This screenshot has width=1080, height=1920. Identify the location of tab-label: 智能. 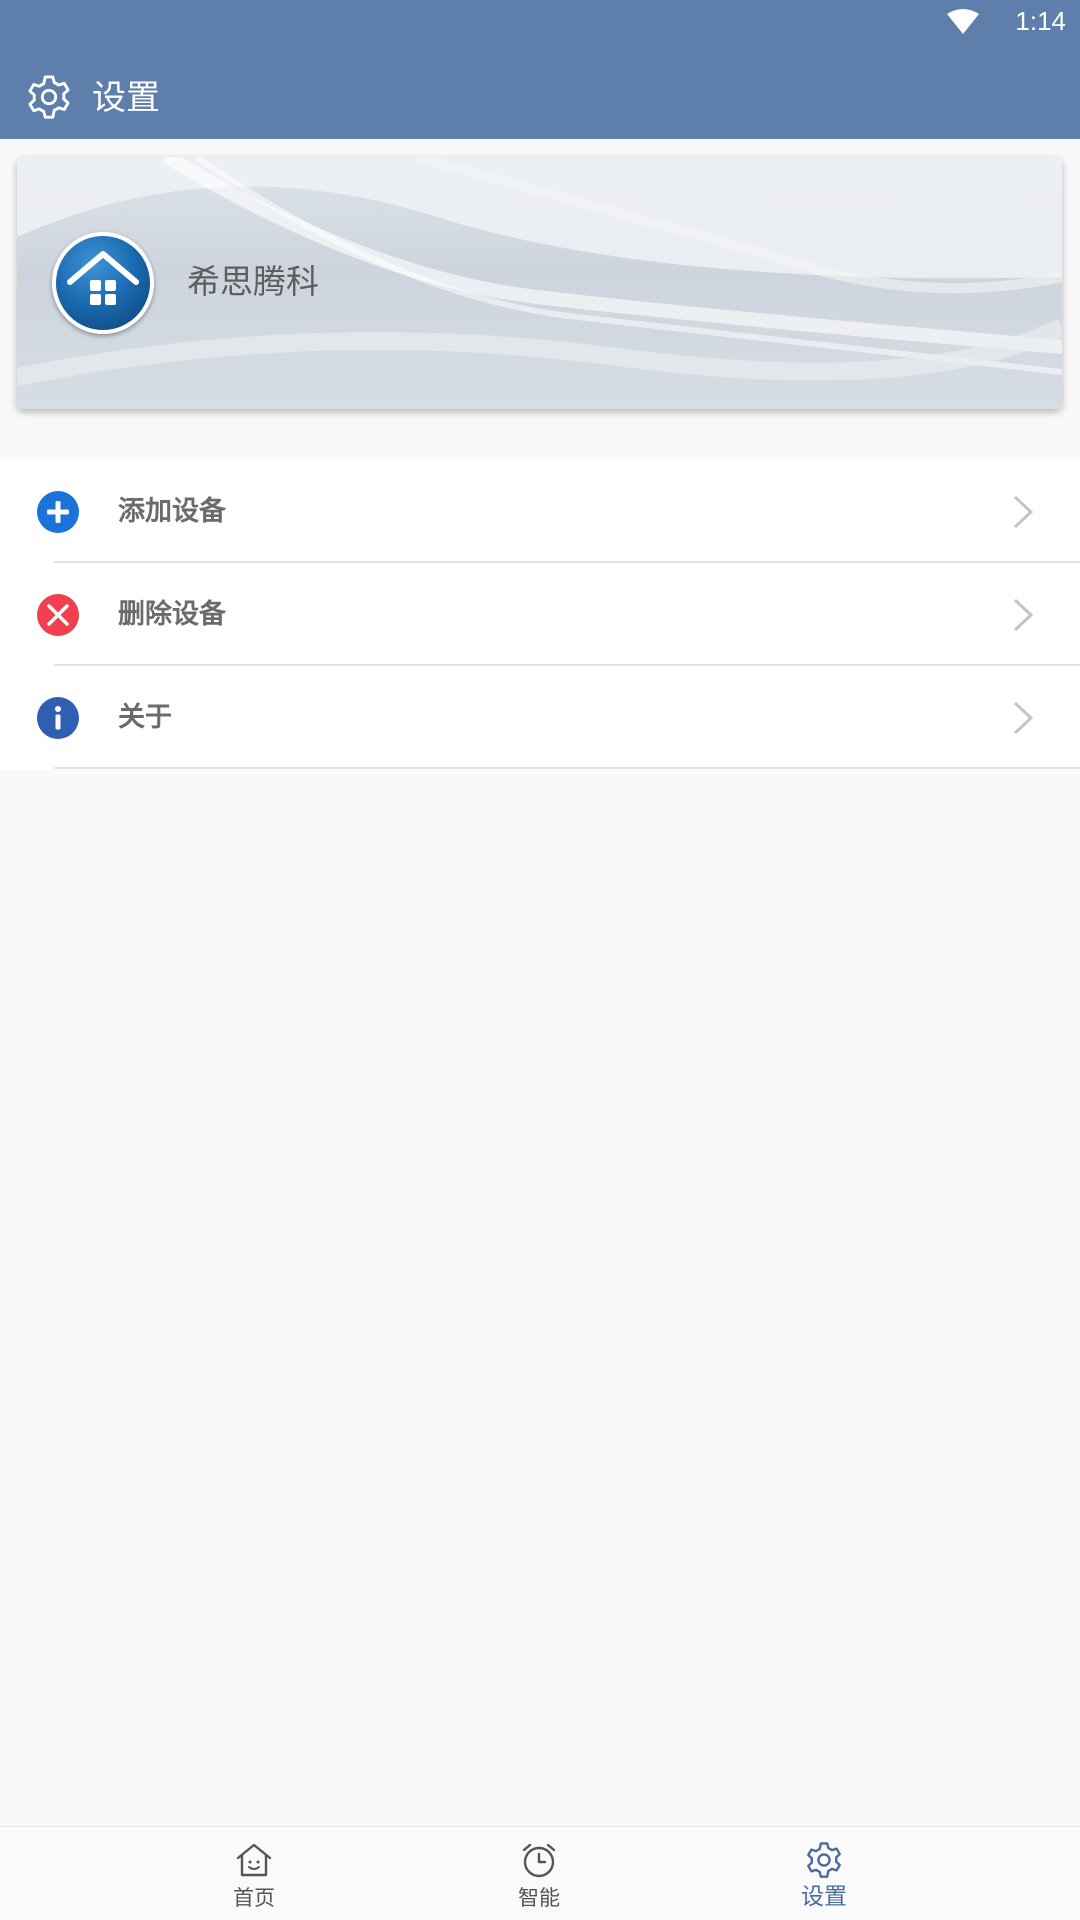
(539, 1898).